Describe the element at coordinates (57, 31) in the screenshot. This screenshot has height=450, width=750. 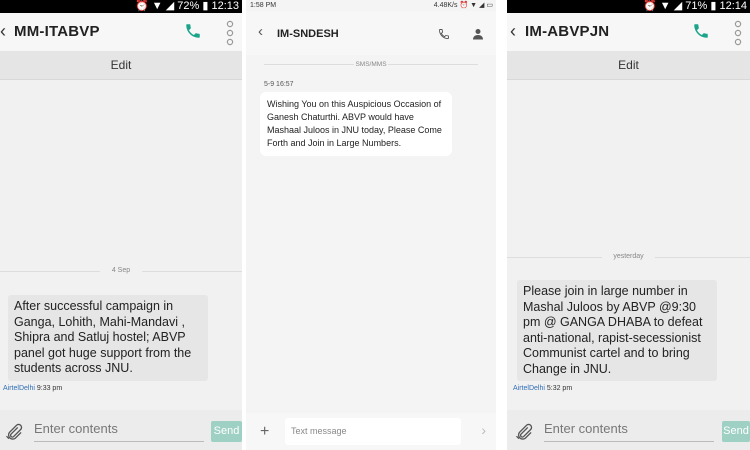
I see `conversation-title: MM-ITABVP` at that location.